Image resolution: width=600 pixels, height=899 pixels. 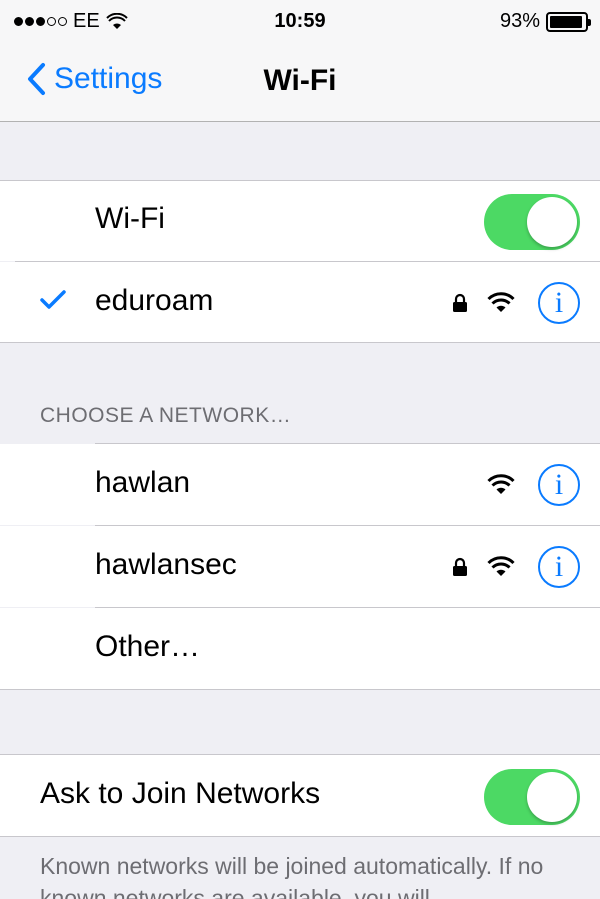 I want to click on page-title: Wi-Fi, so click(x=300, y=80).